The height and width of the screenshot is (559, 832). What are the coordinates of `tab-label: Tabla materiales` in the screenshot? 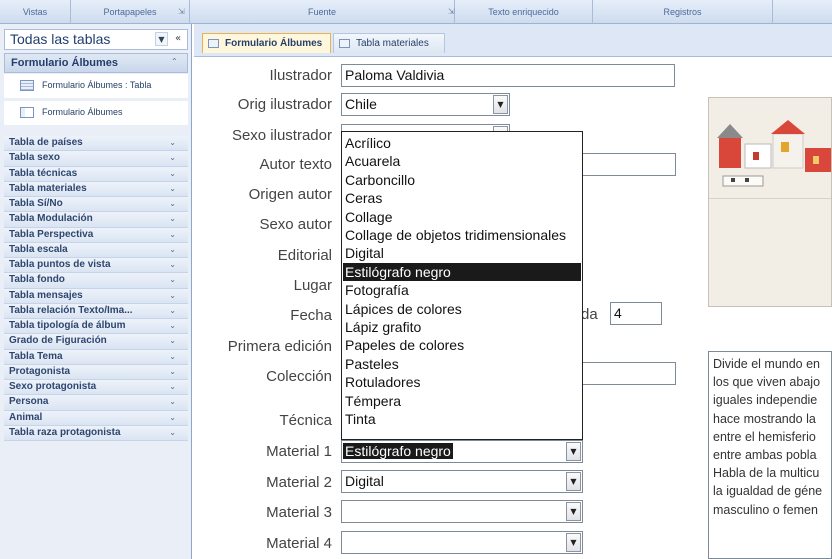 It's located at (392, 43).